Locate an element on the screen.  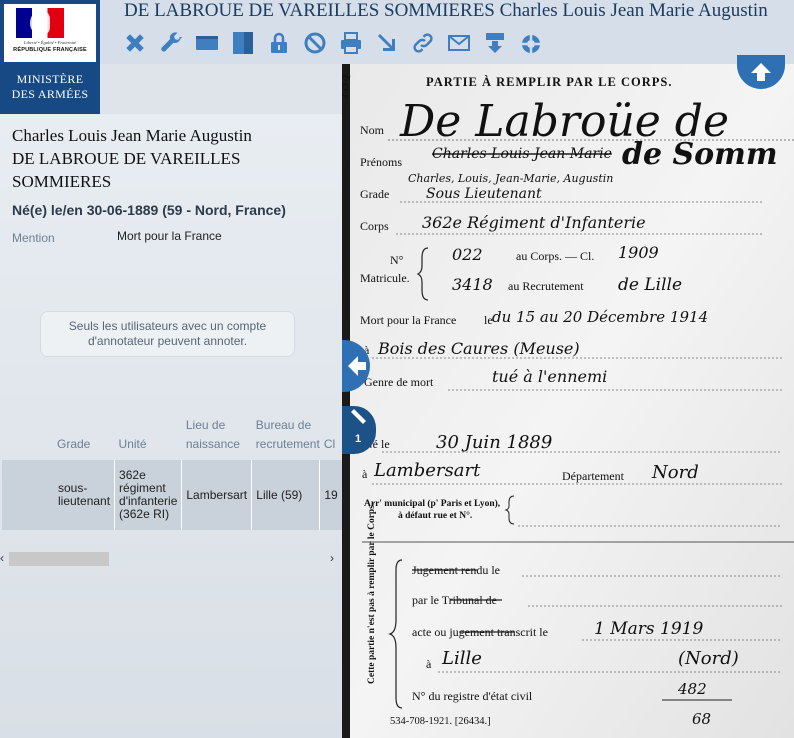
arrow-up-icon is located at coordinates (761, 72).